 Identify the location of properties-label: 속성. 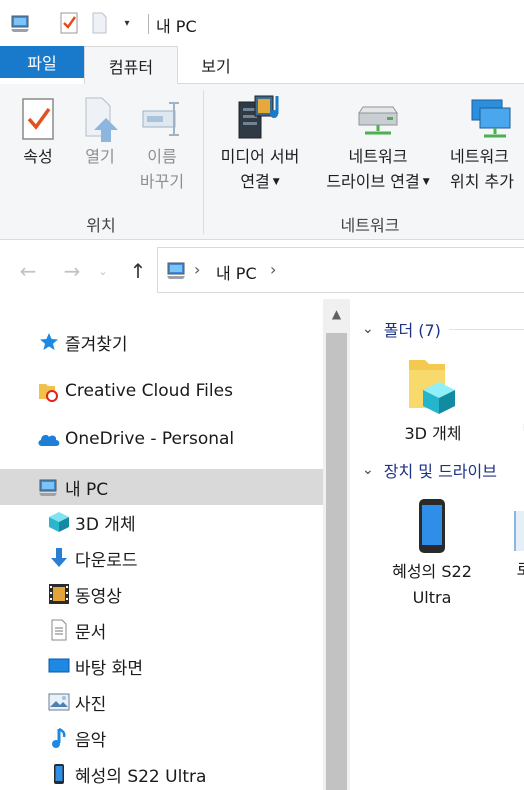
(38, 156).